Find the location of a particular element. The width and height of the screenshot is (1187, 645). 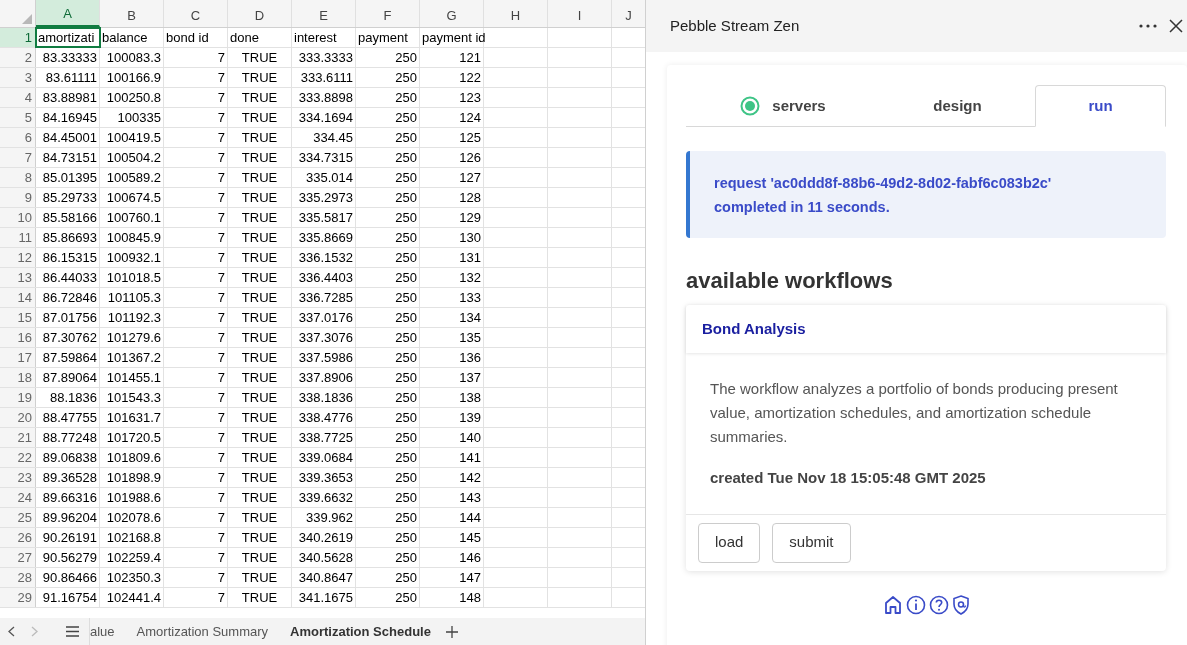

row-header: 29 is located at coordinates (18, 597).